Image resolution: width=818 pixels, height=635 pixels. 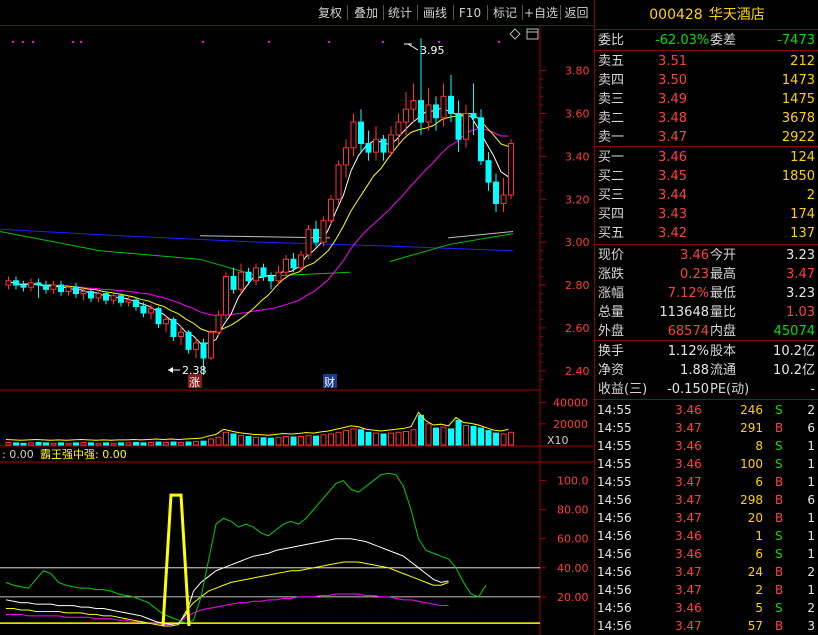 What do you see at coordinates (532, 34) in the screenshot?
I see `window-toggle-icon` at bounding box center [532, 34].